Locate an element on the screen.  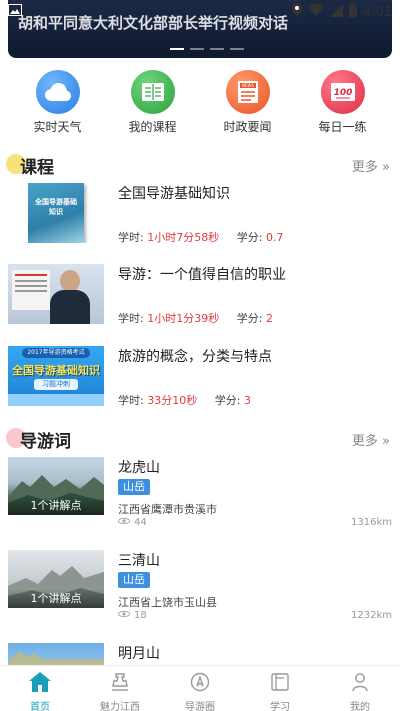
guide-title: 三清山 is located at coordinates (139, 561).